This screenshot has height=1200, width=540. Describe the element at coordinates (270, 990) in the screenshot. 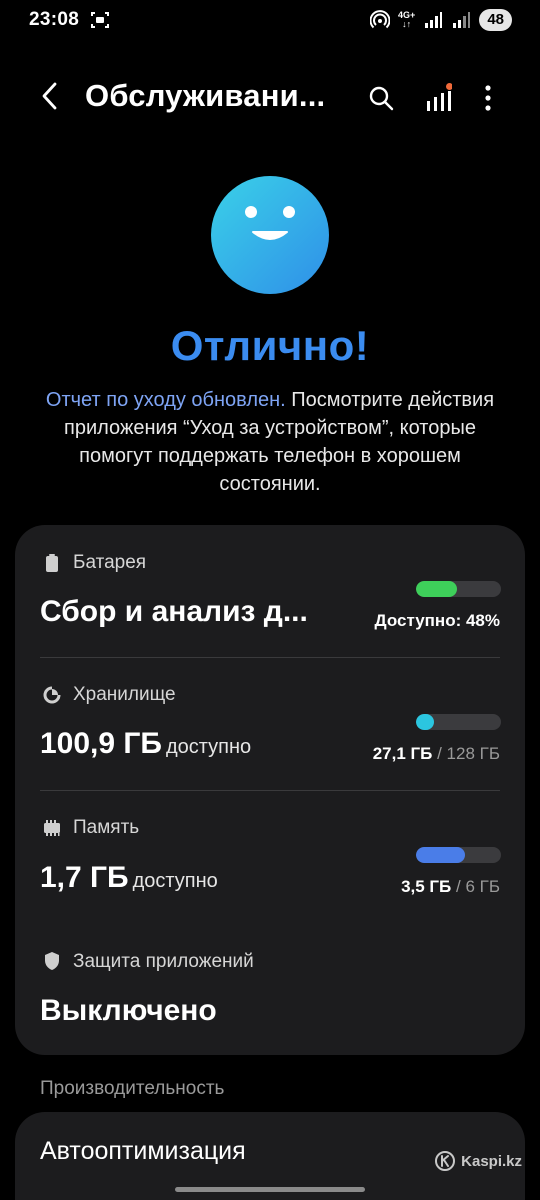

I see `app-protection-section: Защита приложений Выключено` at that location.